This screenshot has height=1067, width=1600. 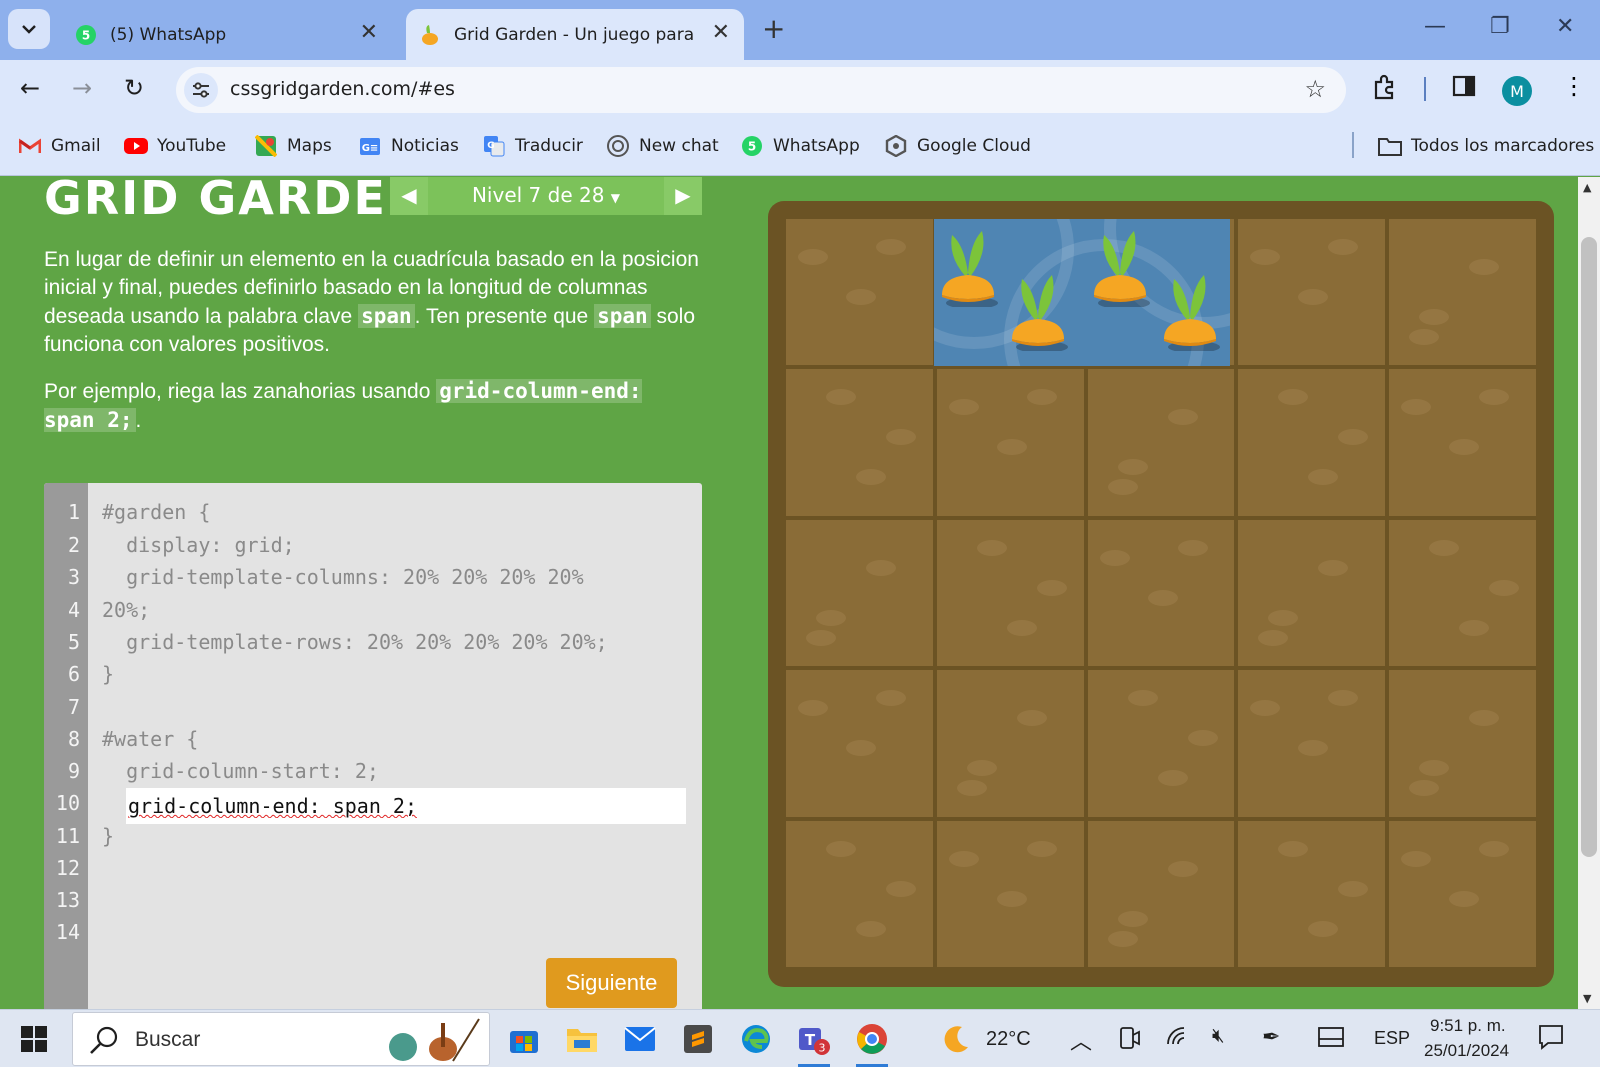 I want to click on chrome-menu-icon: ⋮, so click(x=1574, y=86).